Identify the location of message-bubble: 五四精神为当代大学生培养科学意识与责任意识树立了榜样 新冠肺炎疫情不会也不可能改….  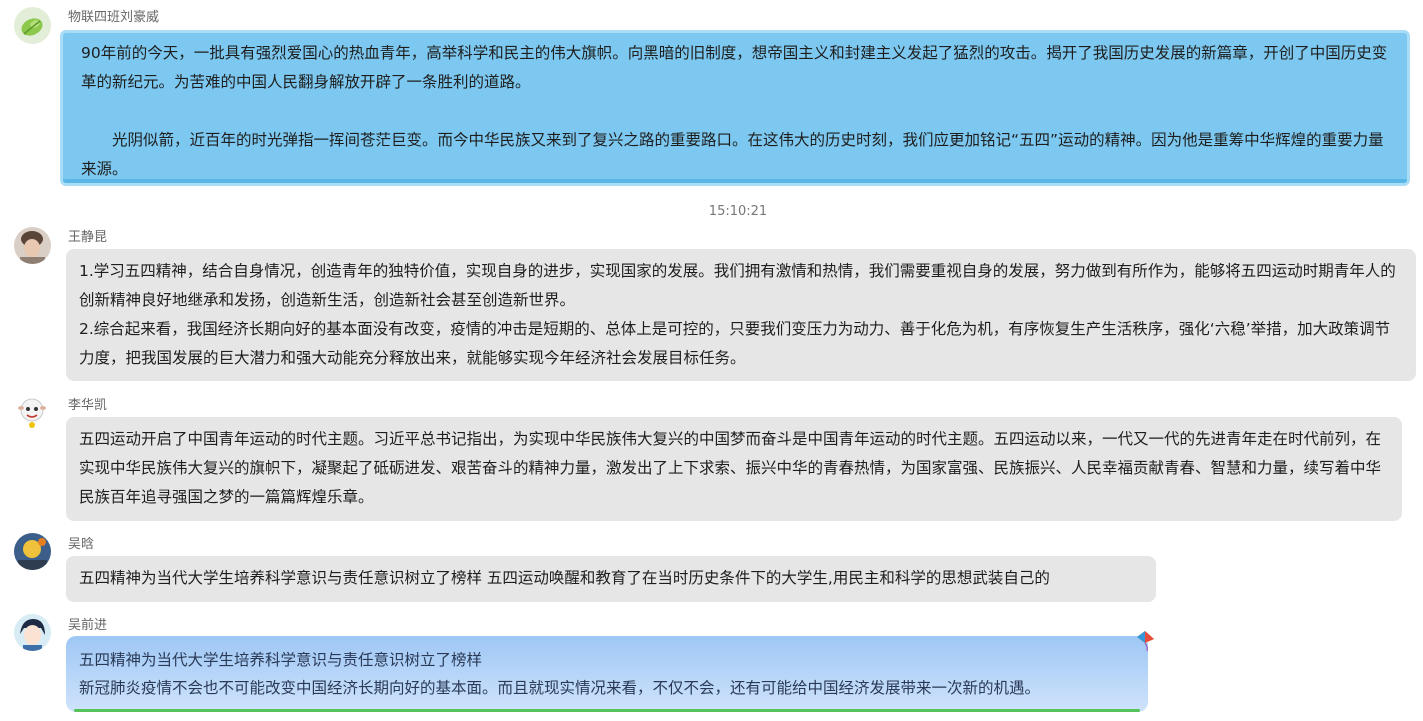
(607, 674).